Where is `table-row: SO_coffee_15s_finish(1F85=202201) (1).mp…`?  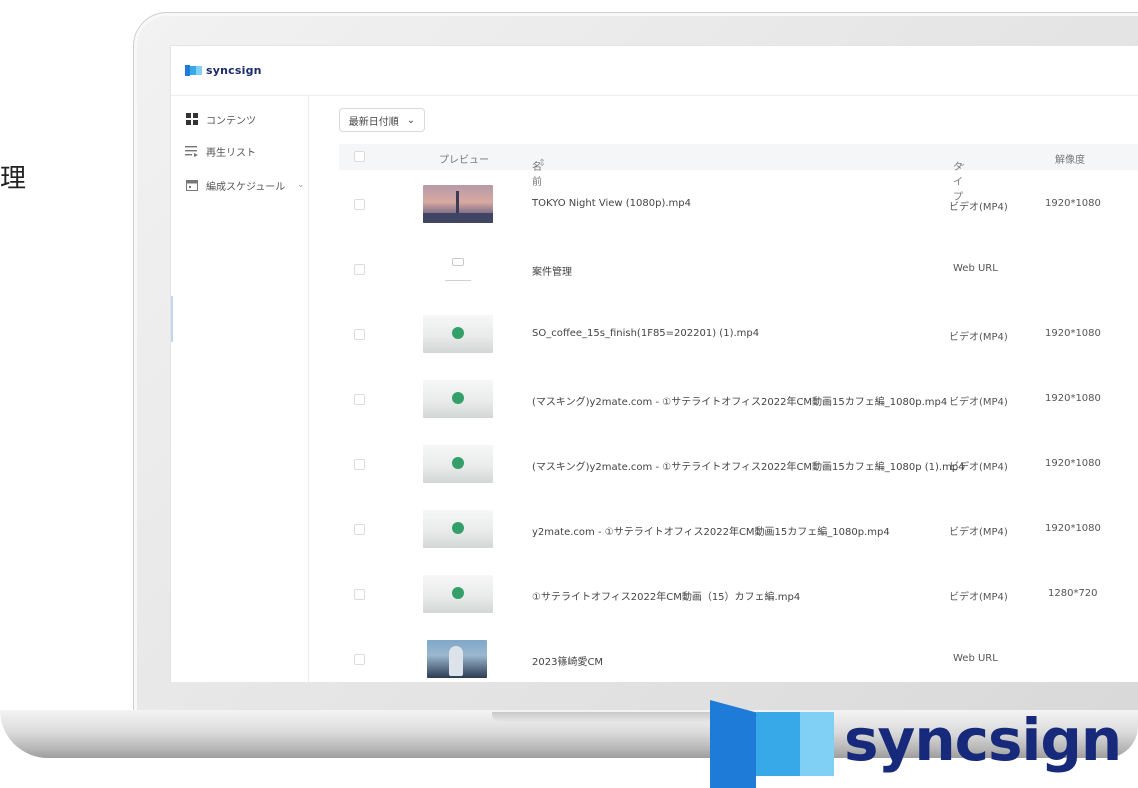
table-row: SO_coffee_15s_finish(1F85=202201) (1).mp… is located at coordinates (738, 334).